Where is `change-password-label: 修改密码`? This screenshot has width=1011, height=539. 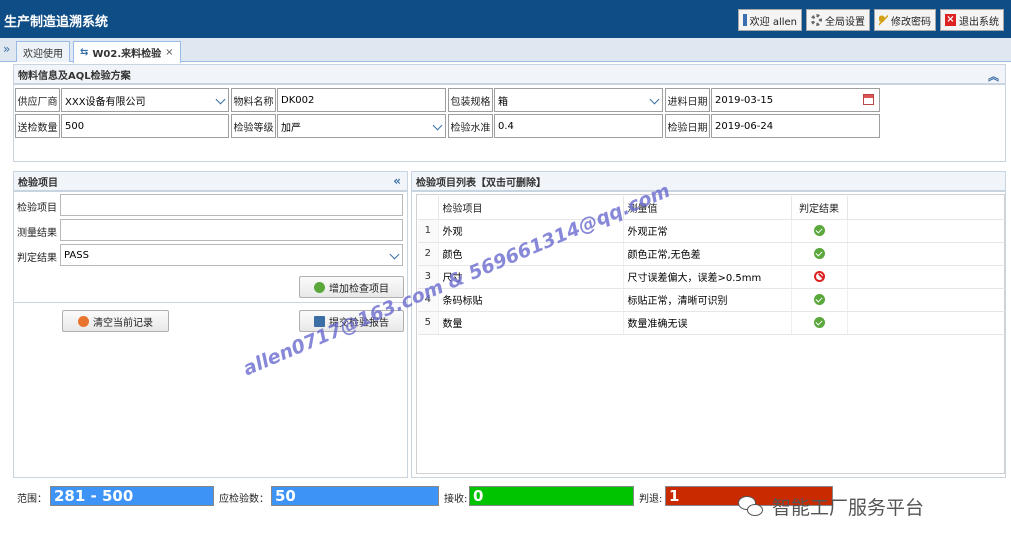
change-password-label: 修改密码 is located at coordinates (911, 22).